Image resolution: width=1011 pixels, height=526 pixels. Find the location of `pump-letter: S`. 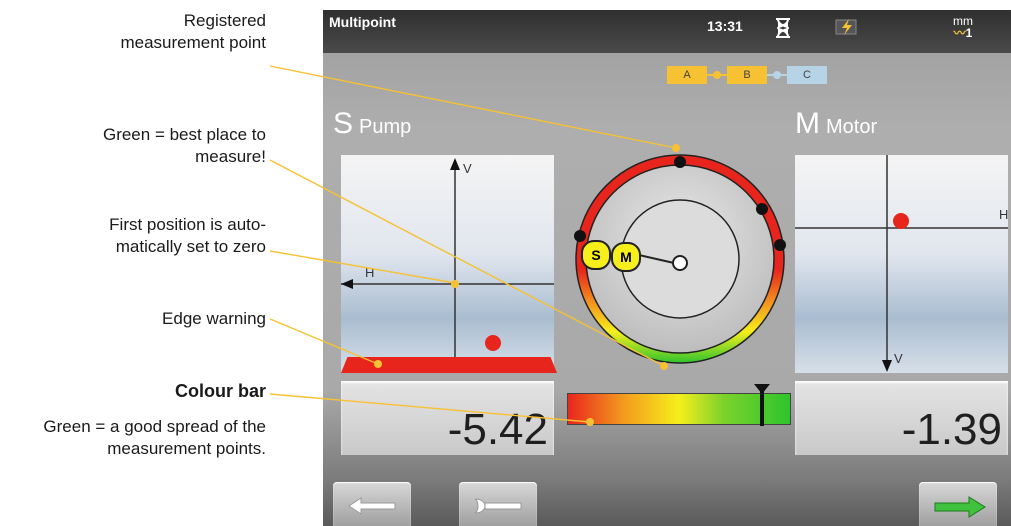

pump-letter: S is located at coordinates (343, 123).